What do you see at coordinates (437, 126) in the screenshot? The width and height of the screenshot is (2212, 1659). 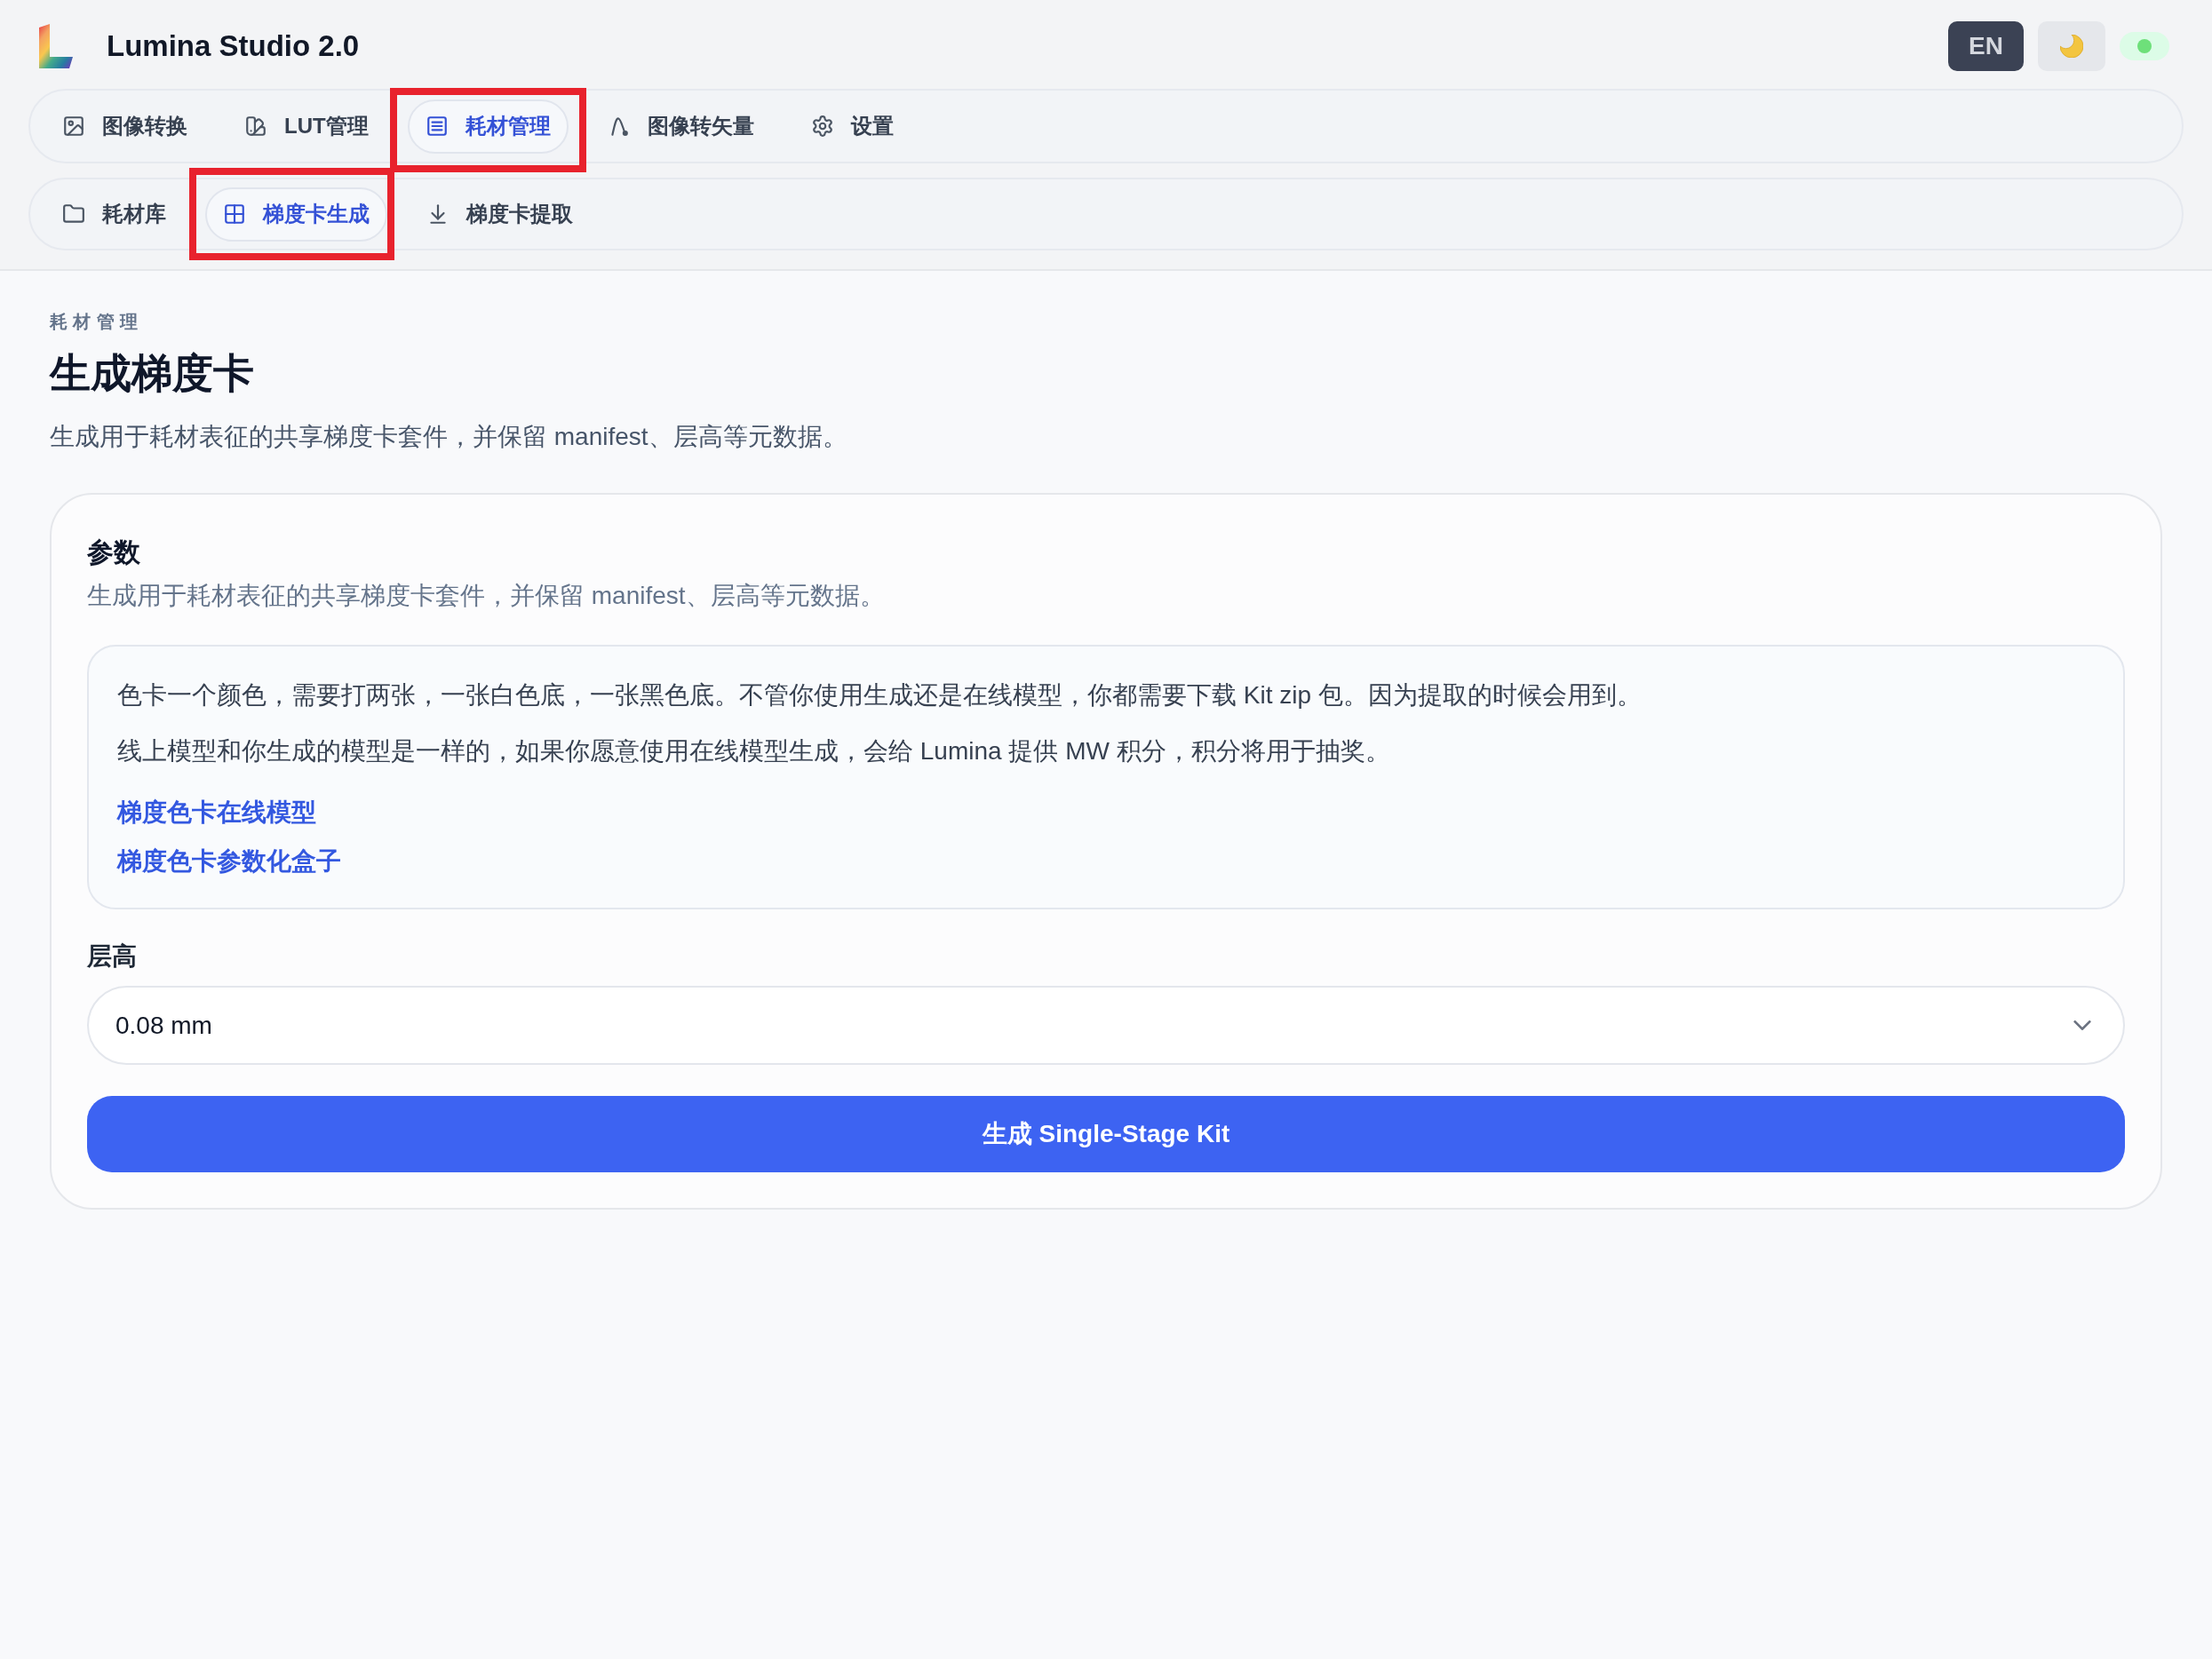 I see `list-square-icon` at bounding box center [437, 126].